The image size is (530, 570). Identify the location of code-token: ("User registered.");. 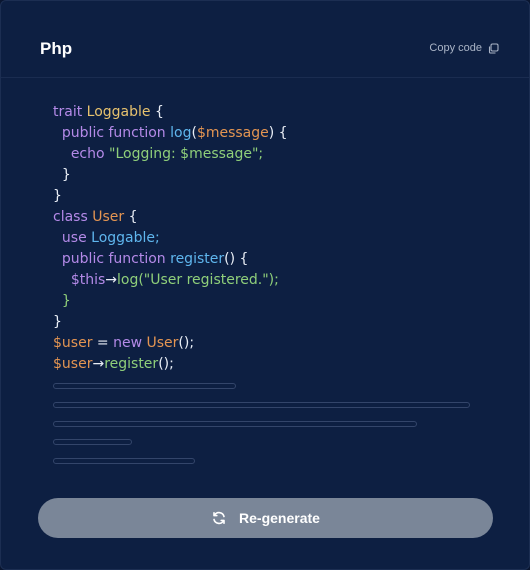
(208, 280).